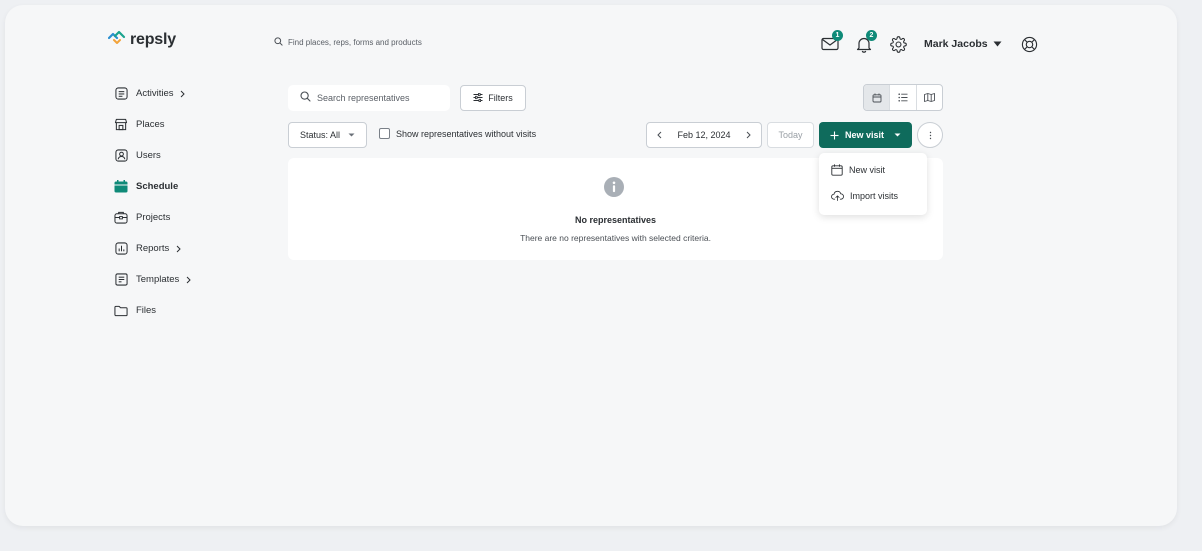 The height and width of the screenshot is (551, 1202). I want to click on new-visit-dropdown: New visit Import visits, so click(873, 184).